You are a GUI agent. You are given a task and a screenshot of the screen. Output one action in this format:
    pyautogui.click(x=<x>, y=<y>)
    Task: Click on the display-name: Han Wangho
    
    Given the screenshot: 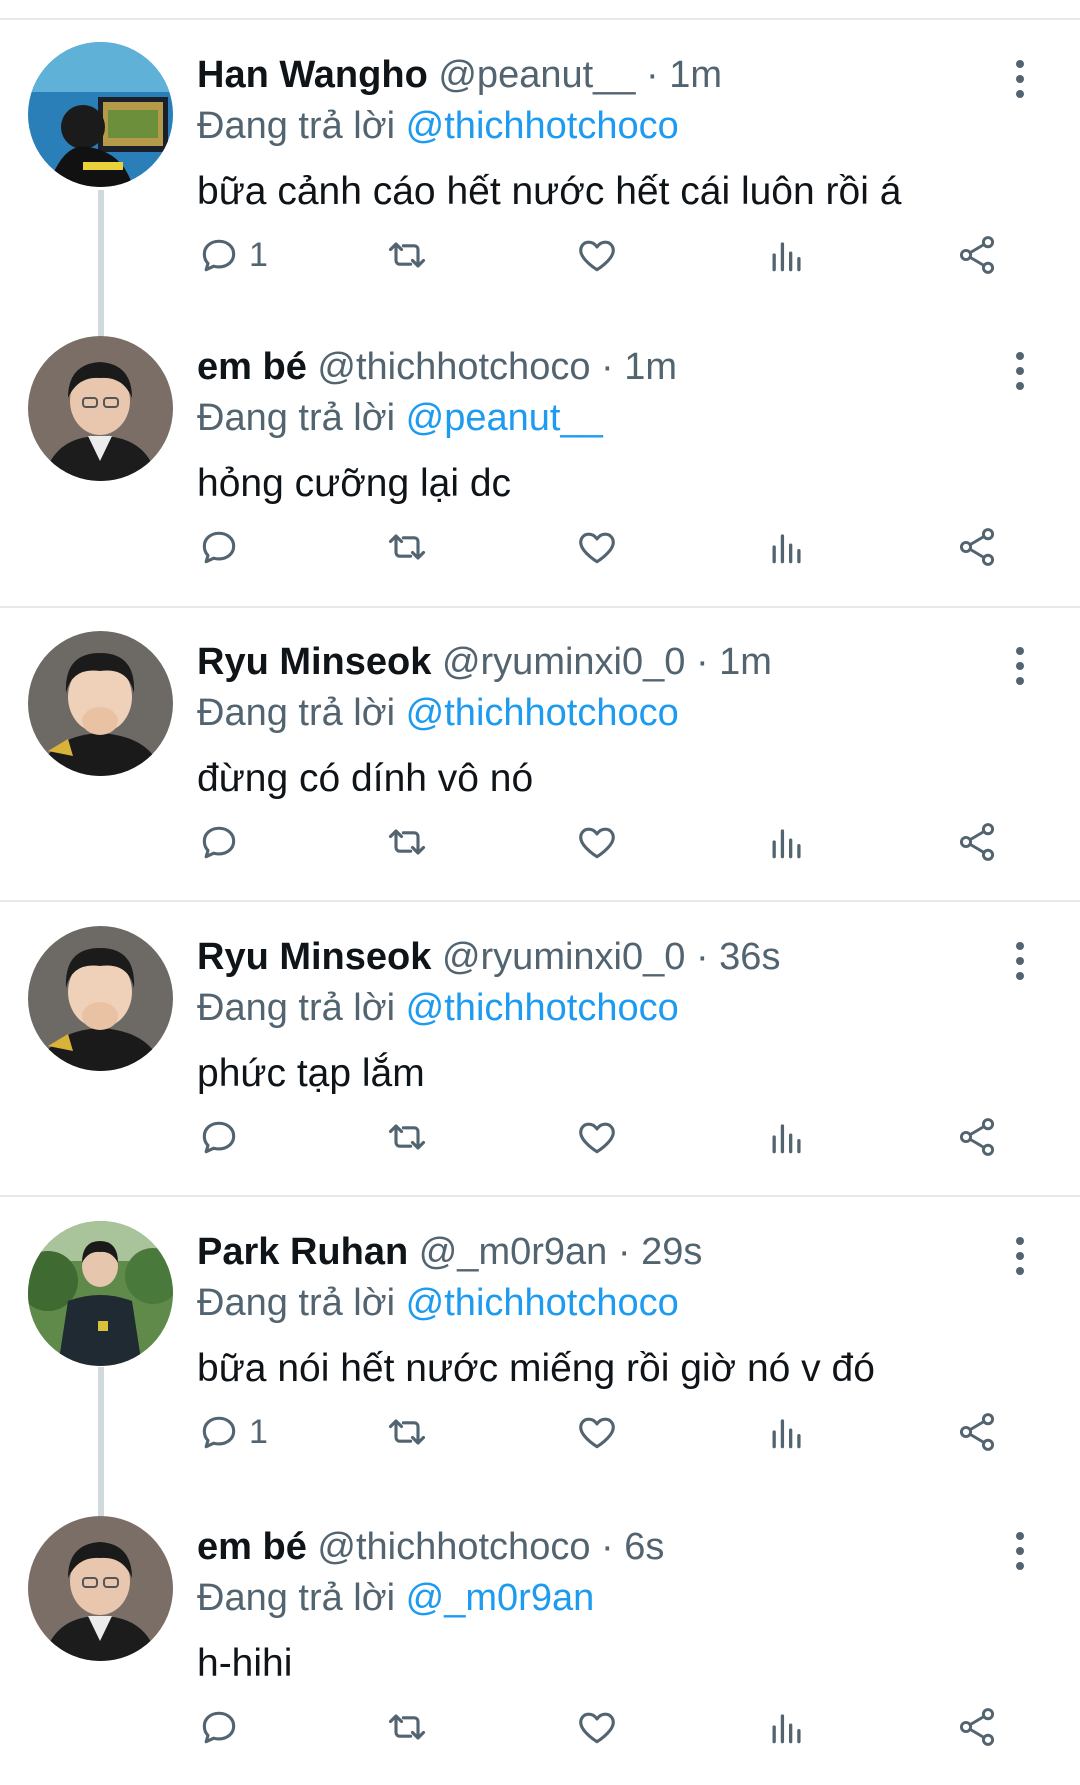 What is the action you would take?
    pyautogui.click(x=312, y=75)
    